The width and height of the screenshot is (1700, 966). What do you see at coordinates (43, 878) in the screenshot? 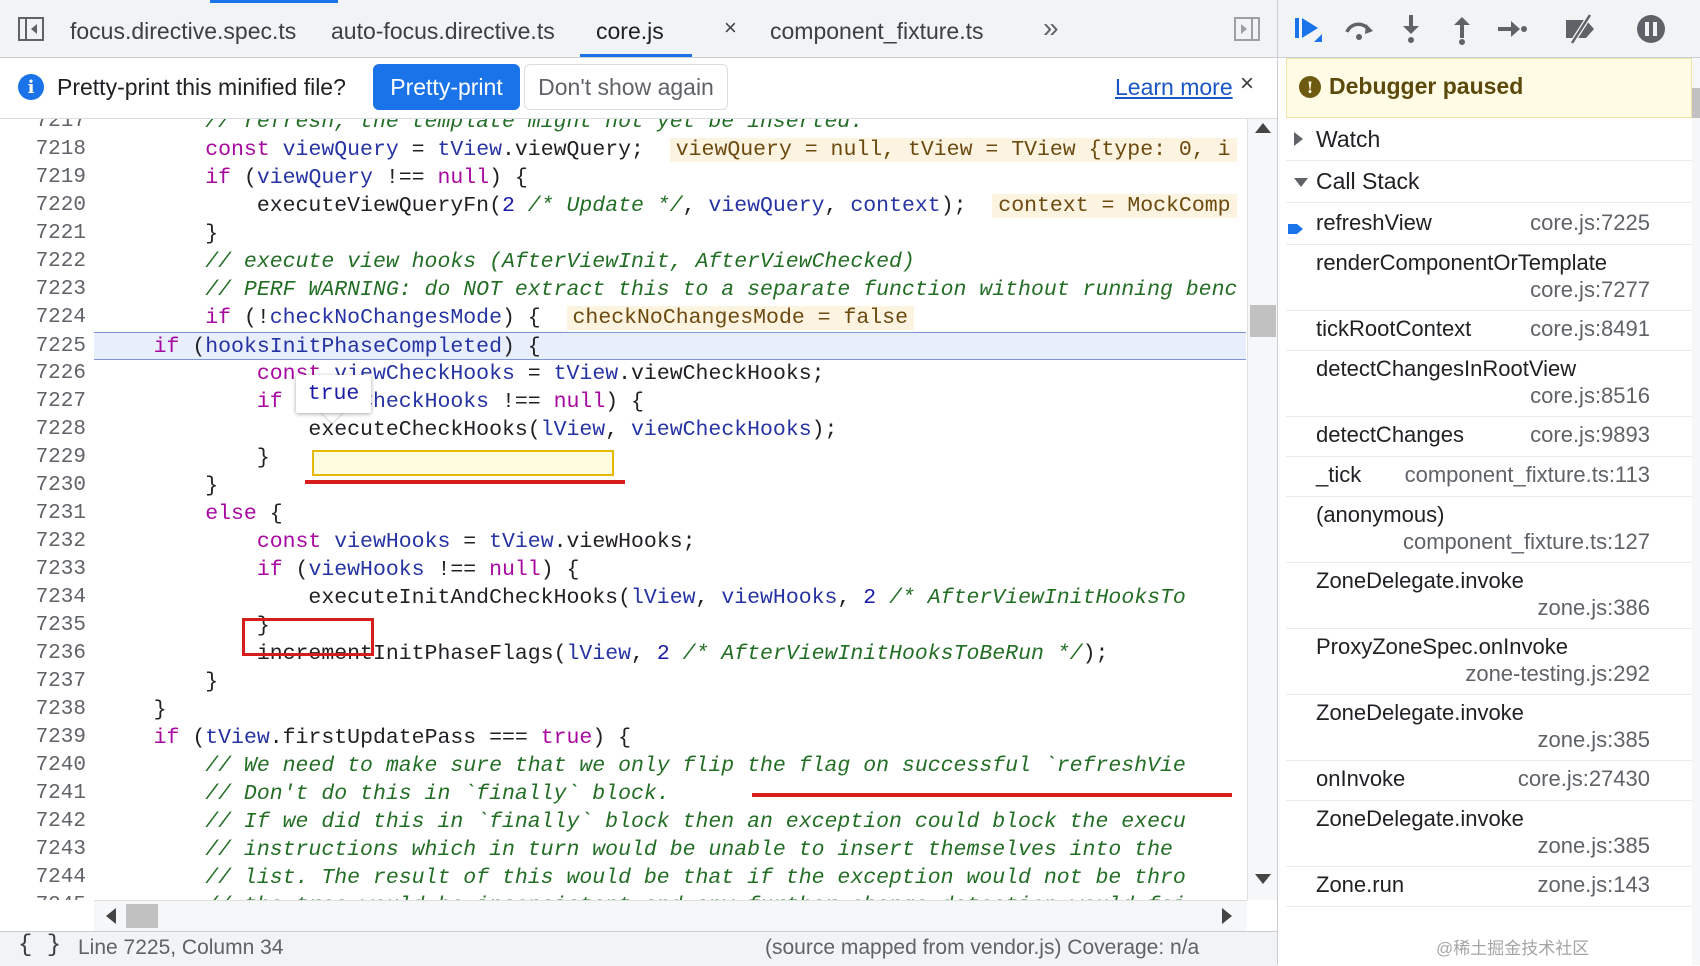
I see `line-number: 7244` at bounding box center [43, 878].